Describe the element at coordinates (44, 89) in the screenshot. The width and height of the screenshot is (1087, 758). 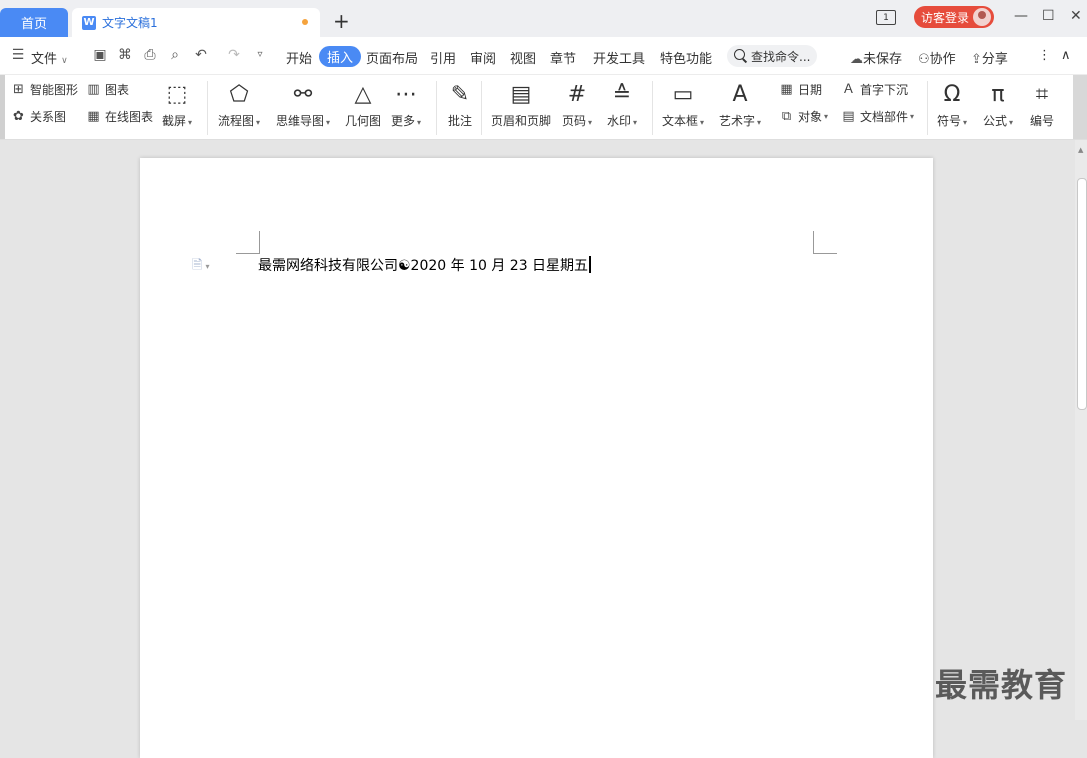
I see `smart-graphic-button: ⊞ 智能图形` at that location.